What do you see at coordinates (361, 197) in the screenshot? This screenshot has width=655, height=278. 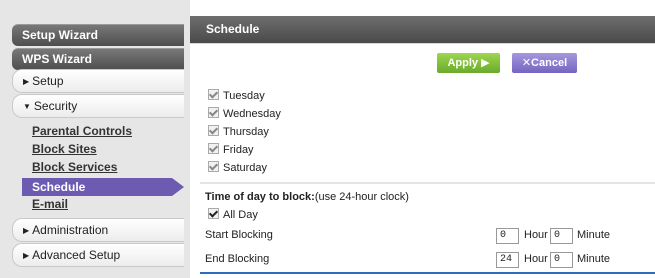 I see `time-title-note: (use 24-hour clock)` at bounding box center [361, 197].